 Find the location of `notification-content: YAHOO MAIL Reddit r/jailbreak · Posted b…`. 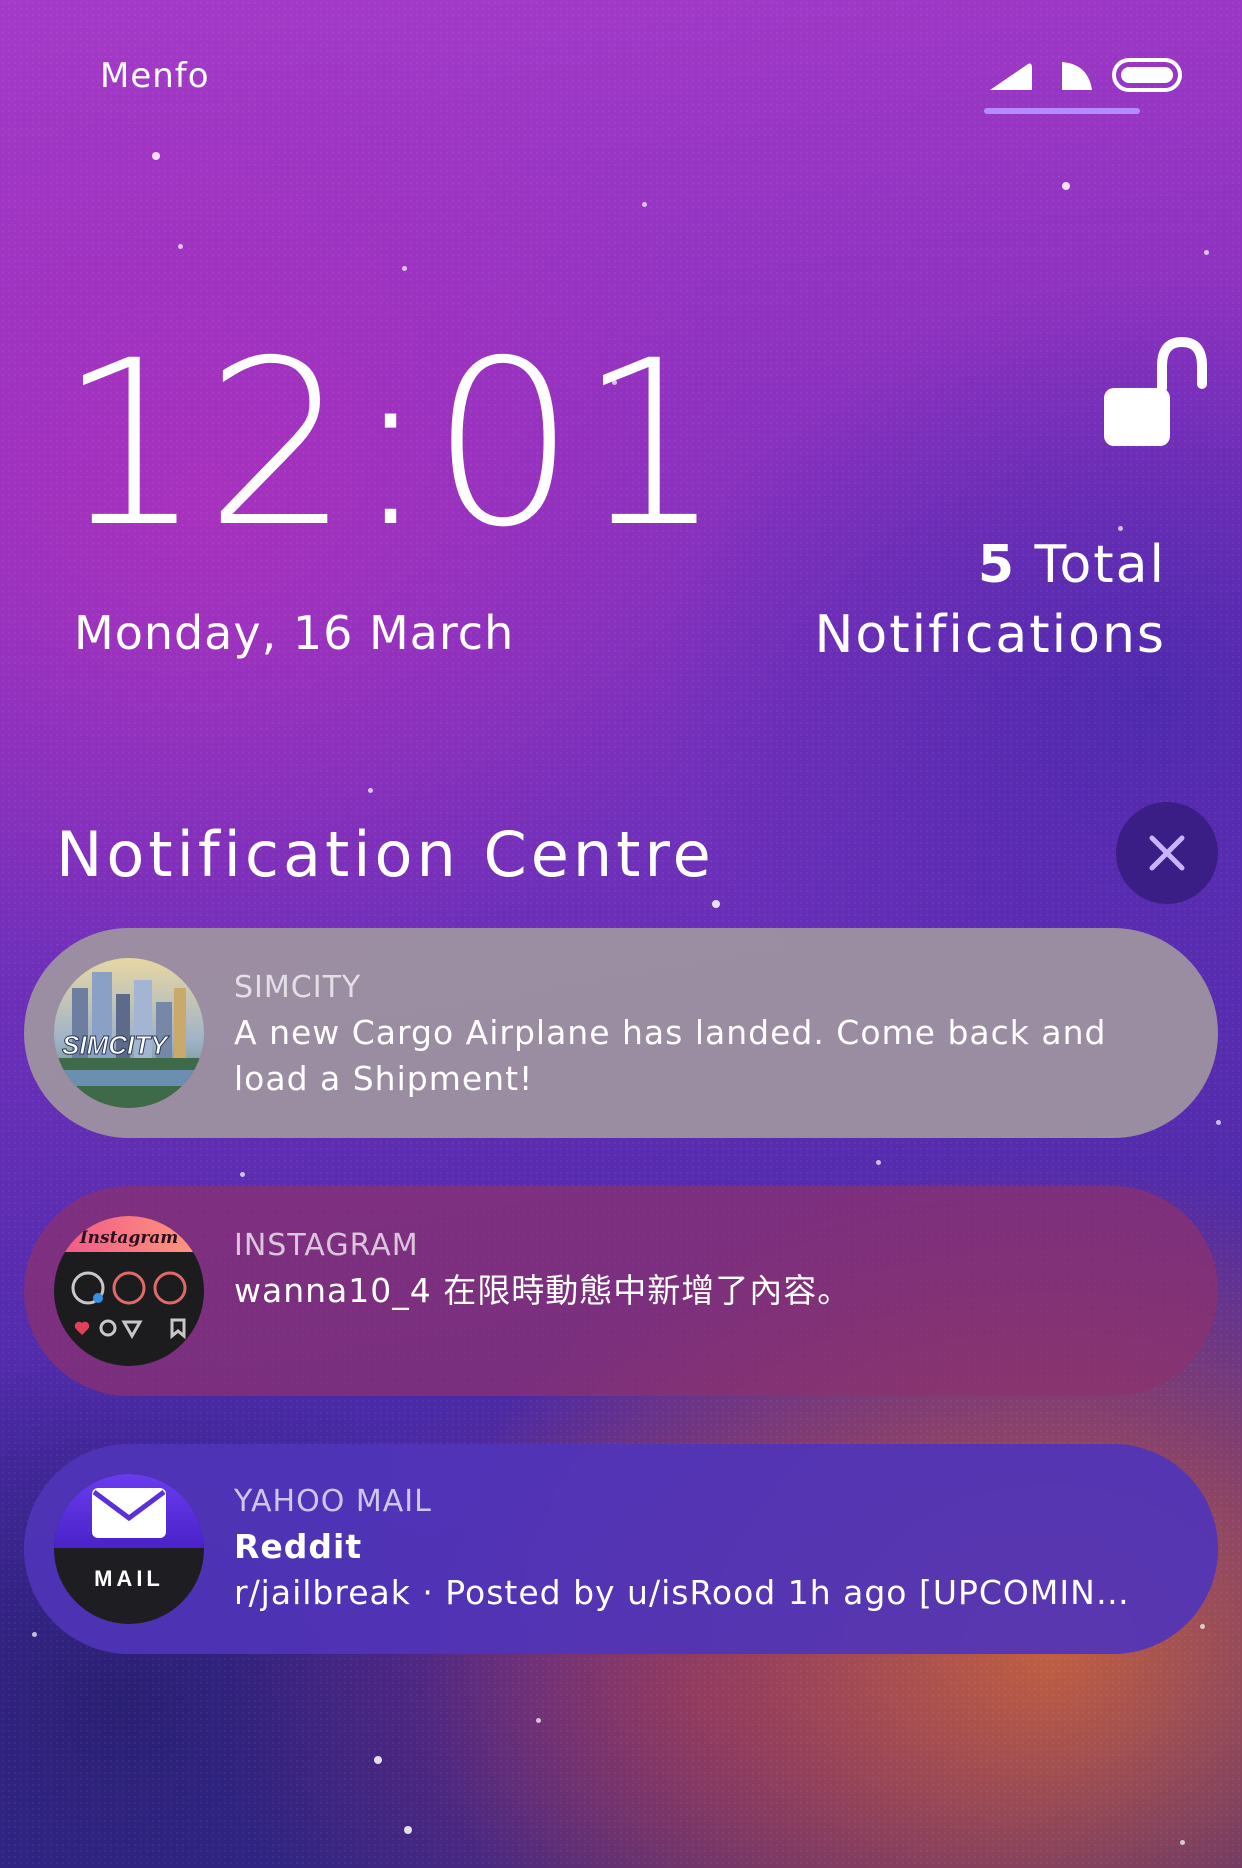

notification-content: YAHOO MAIL Reddit r/jailbreak · Posted b… is located at coordinates (686, 1548).